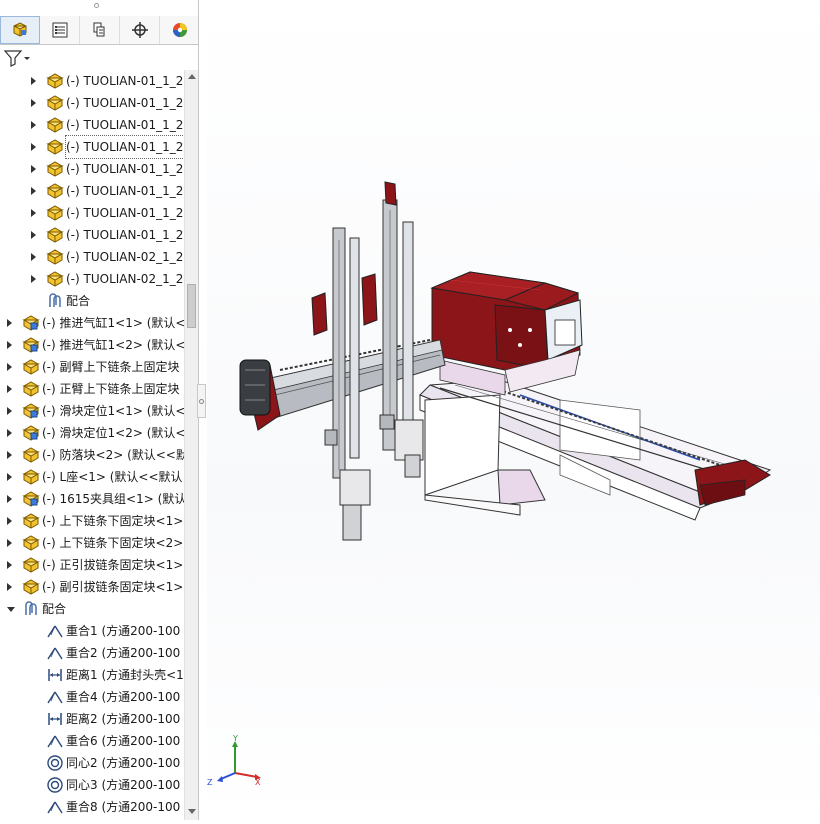 The height and width of the screenshot is (824, 820). I want to click on tab-feature-manager, so click(20, 30).